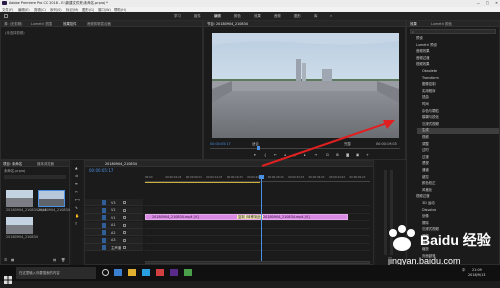 The image size is (500, 288). What do you see at coordinates (177, 16) in the screenshot?
I see `workspace-learn: 学习` at bounding box center [177, 16].